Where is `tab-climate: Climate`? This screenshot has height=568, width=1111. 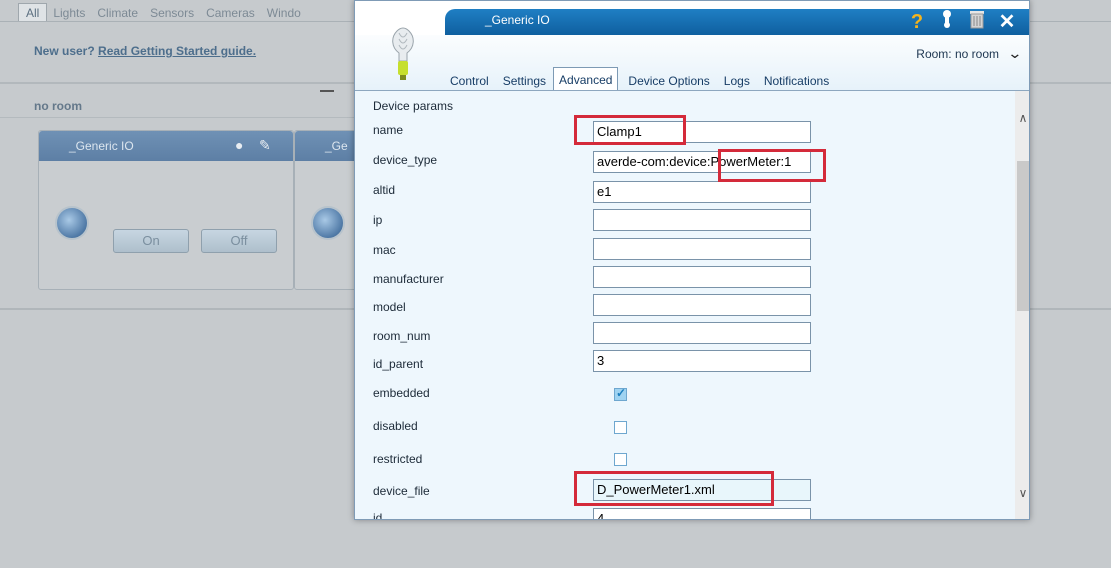 tab-climate: Climate is located at coordinates (117, 13).